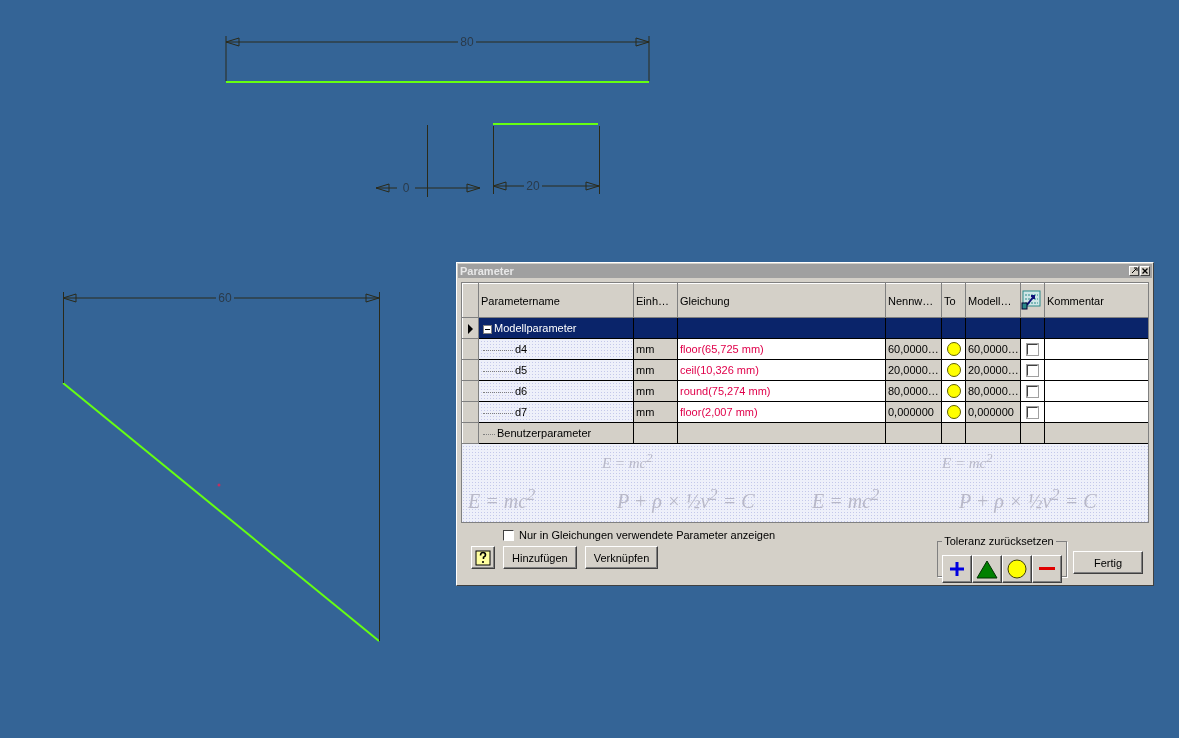 The height and width of the screenshot is (738, 1179). I want to click on pin-icon, so click(1134, 271).